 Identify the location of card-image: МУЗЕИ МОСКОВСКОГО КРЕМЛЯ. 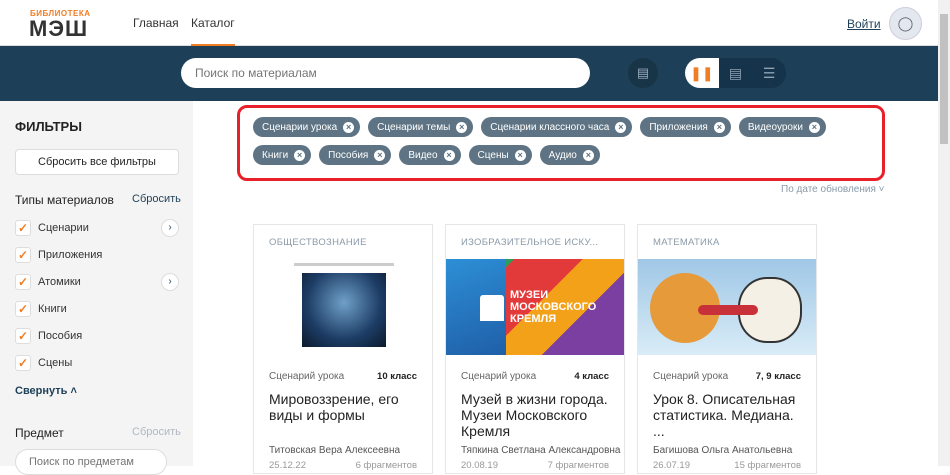
(535, 307).